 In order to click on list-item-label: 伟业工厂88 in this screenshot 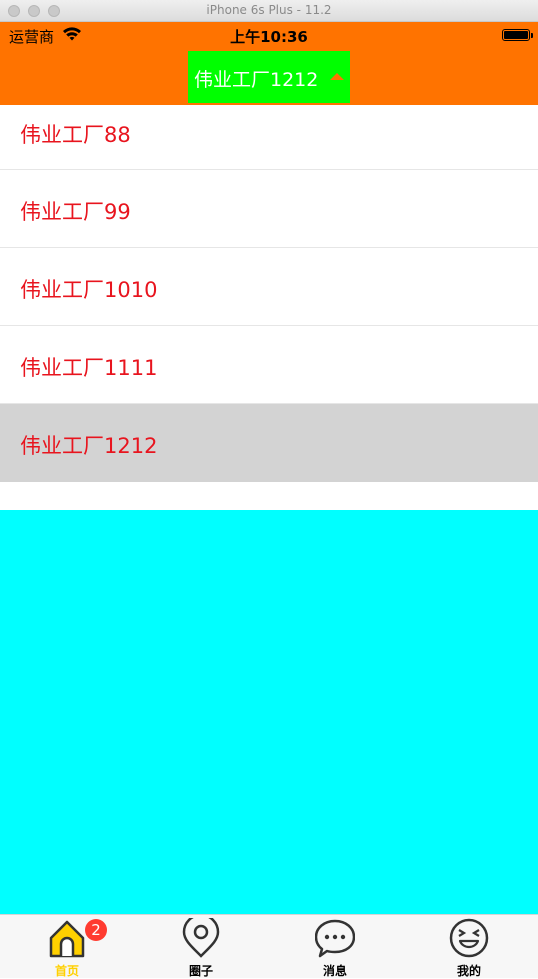, I will do `click(75, 135)`.